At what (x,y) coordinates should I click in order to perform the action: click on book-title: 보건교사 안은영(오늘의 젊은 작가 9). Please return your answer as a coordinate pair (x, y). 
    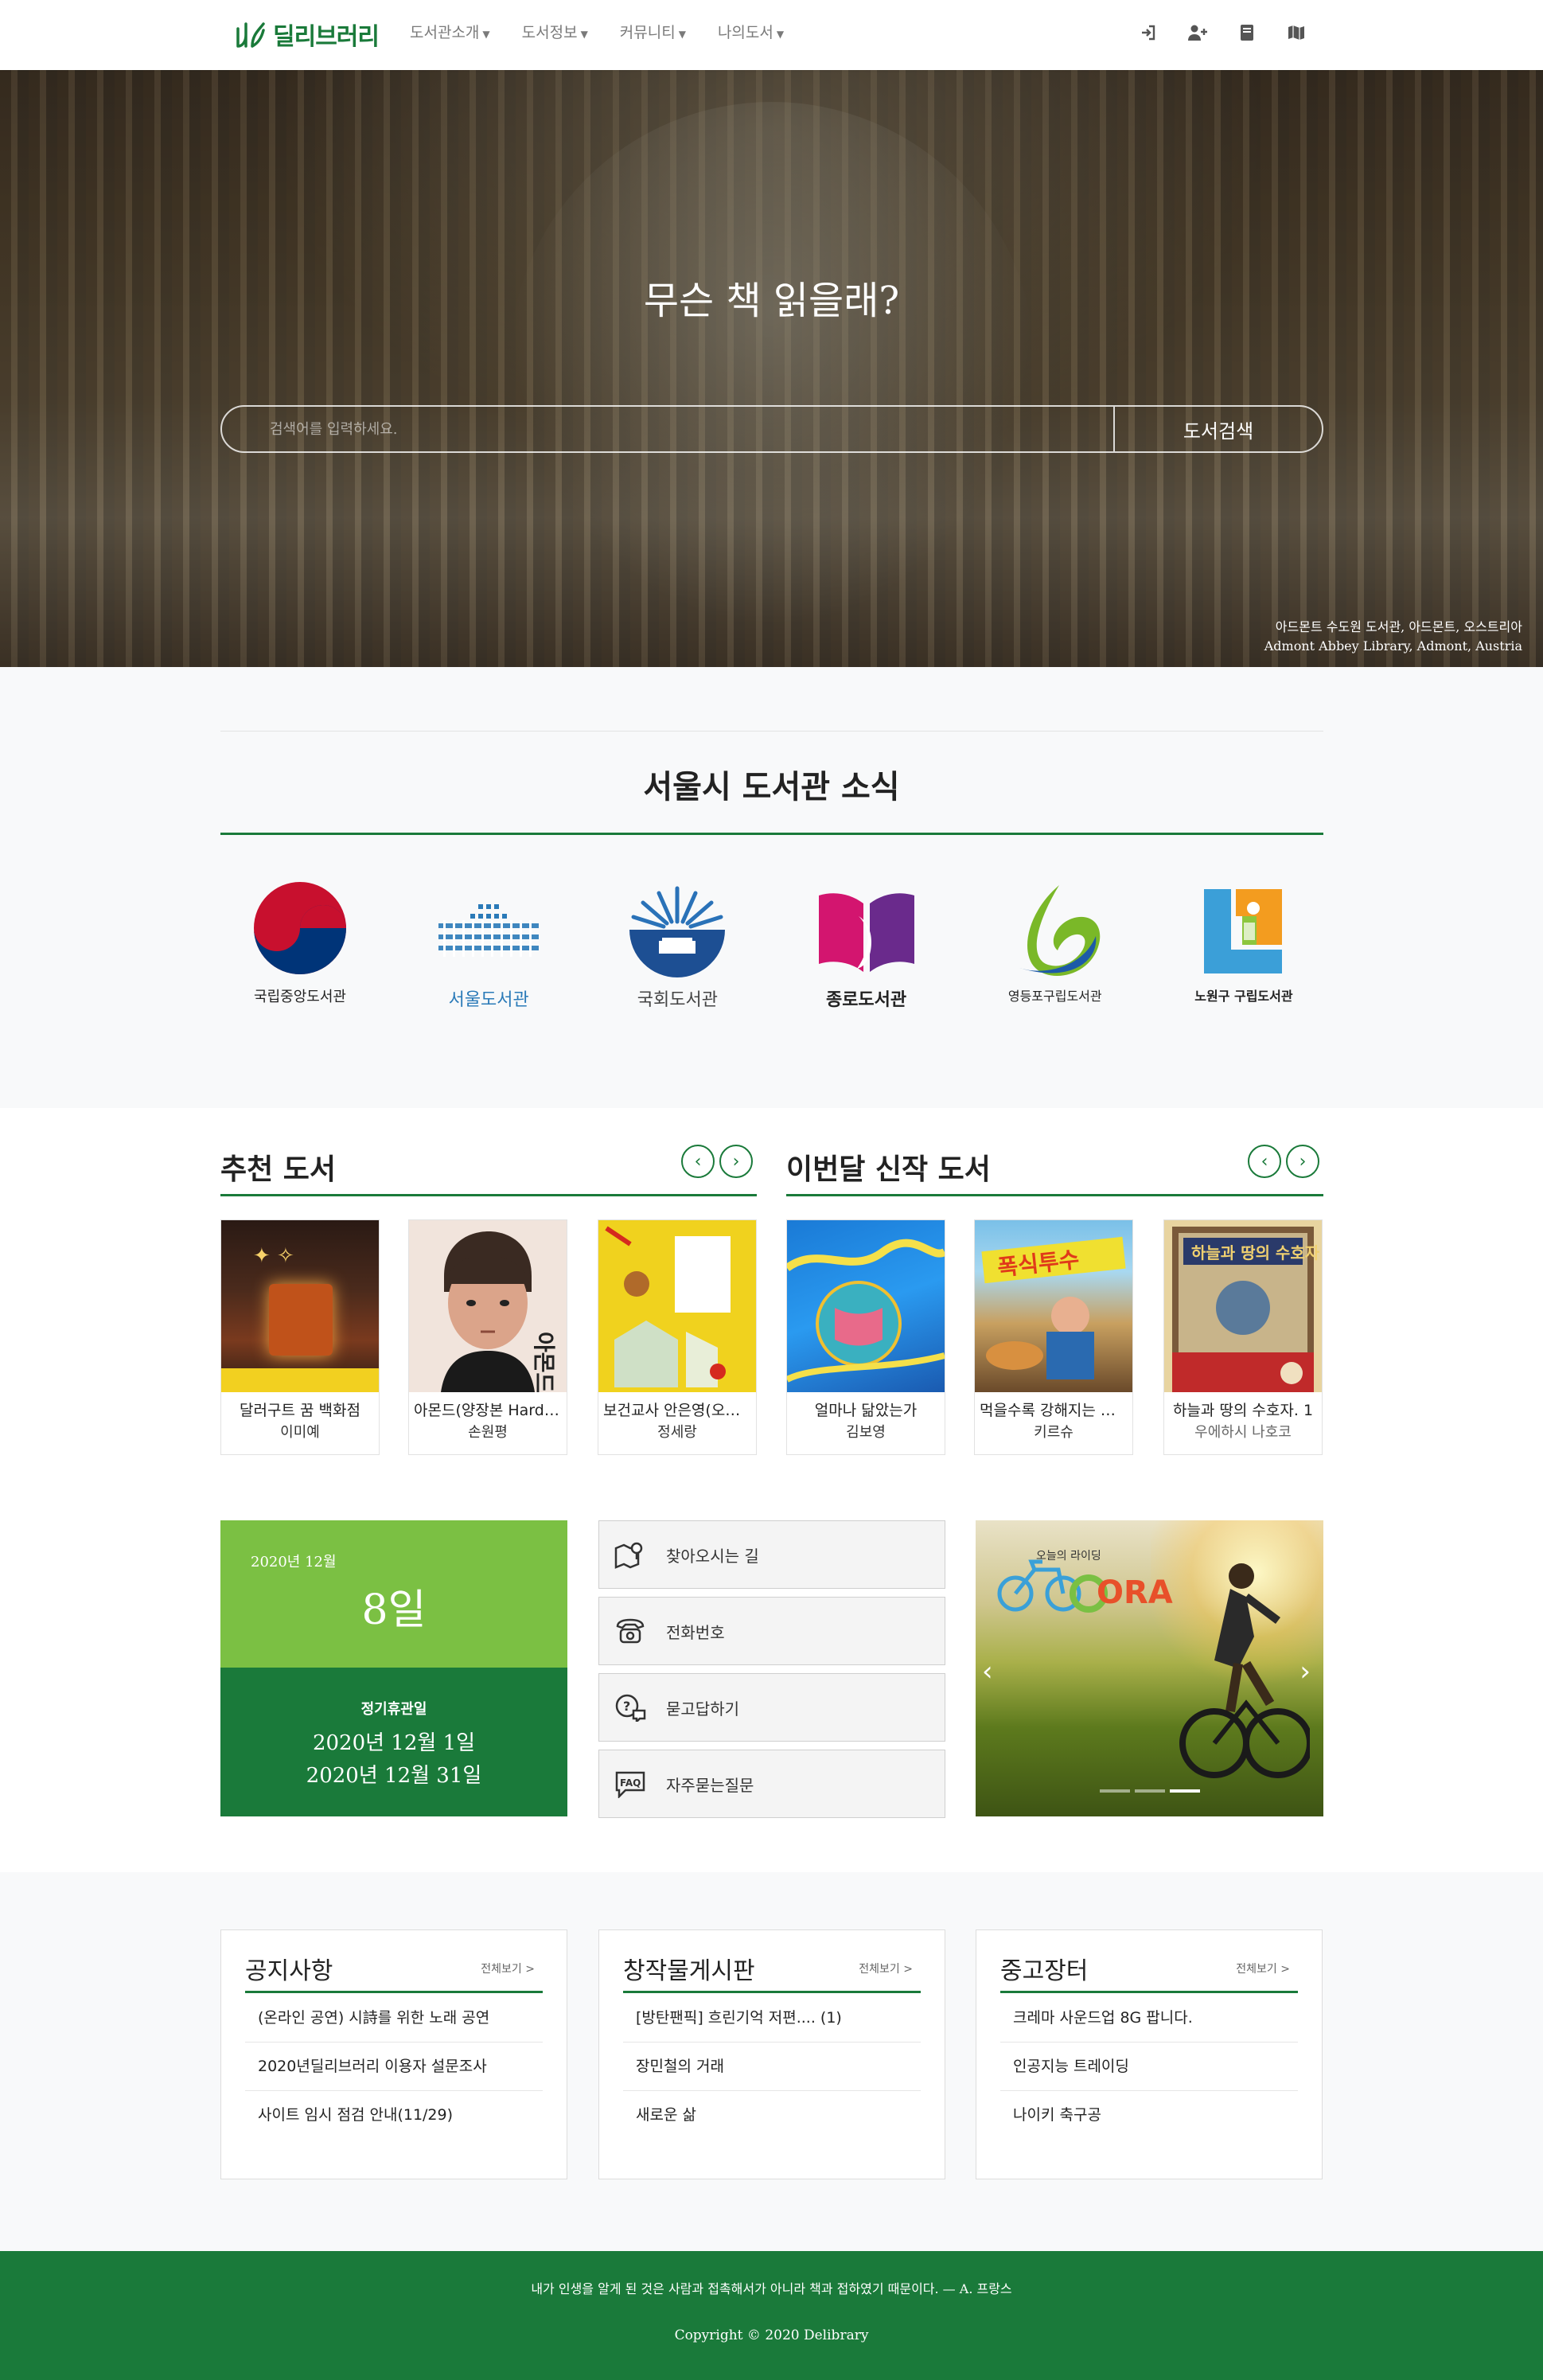
    Looking at the image, I should click on (677, 1410).